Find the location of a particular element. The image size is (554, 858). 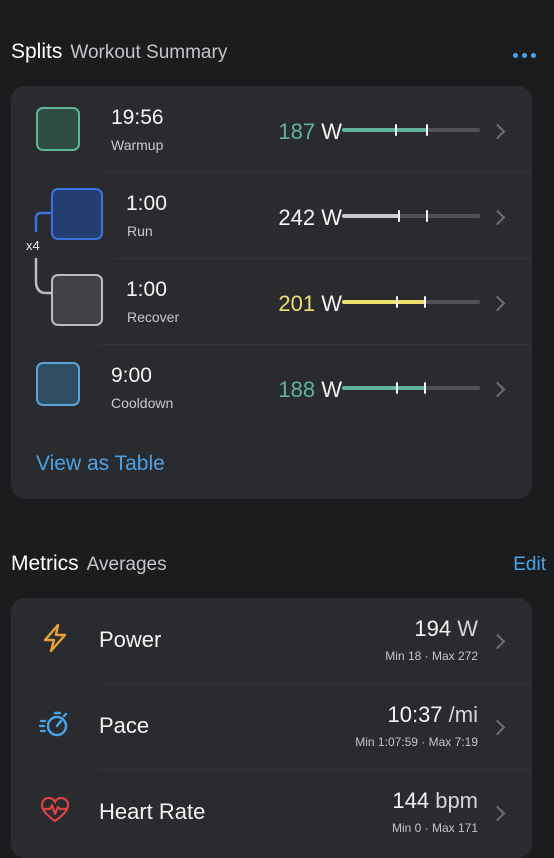

metrics-subtitle: Averages is located at coordinates (126, 564).